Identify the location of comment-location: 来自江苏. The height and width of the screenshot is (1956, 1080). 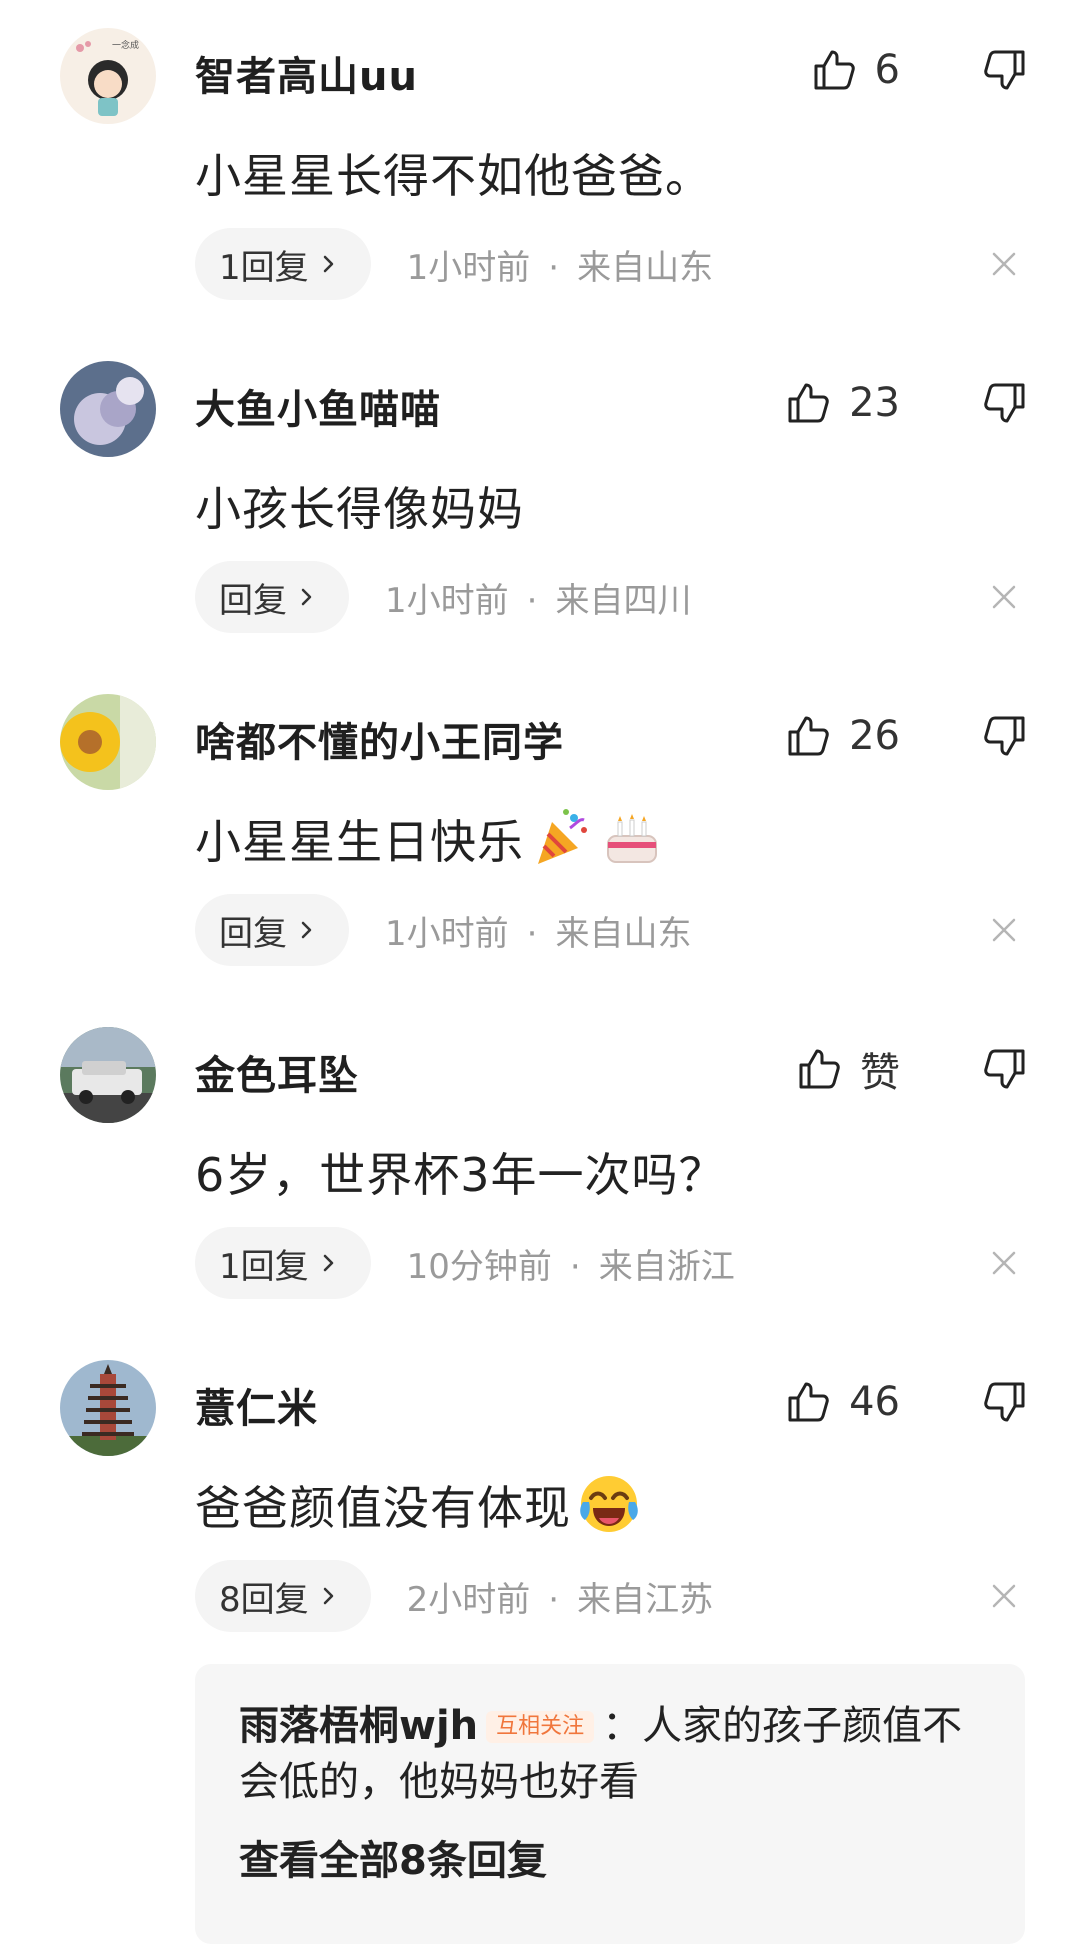
(645, 1599).